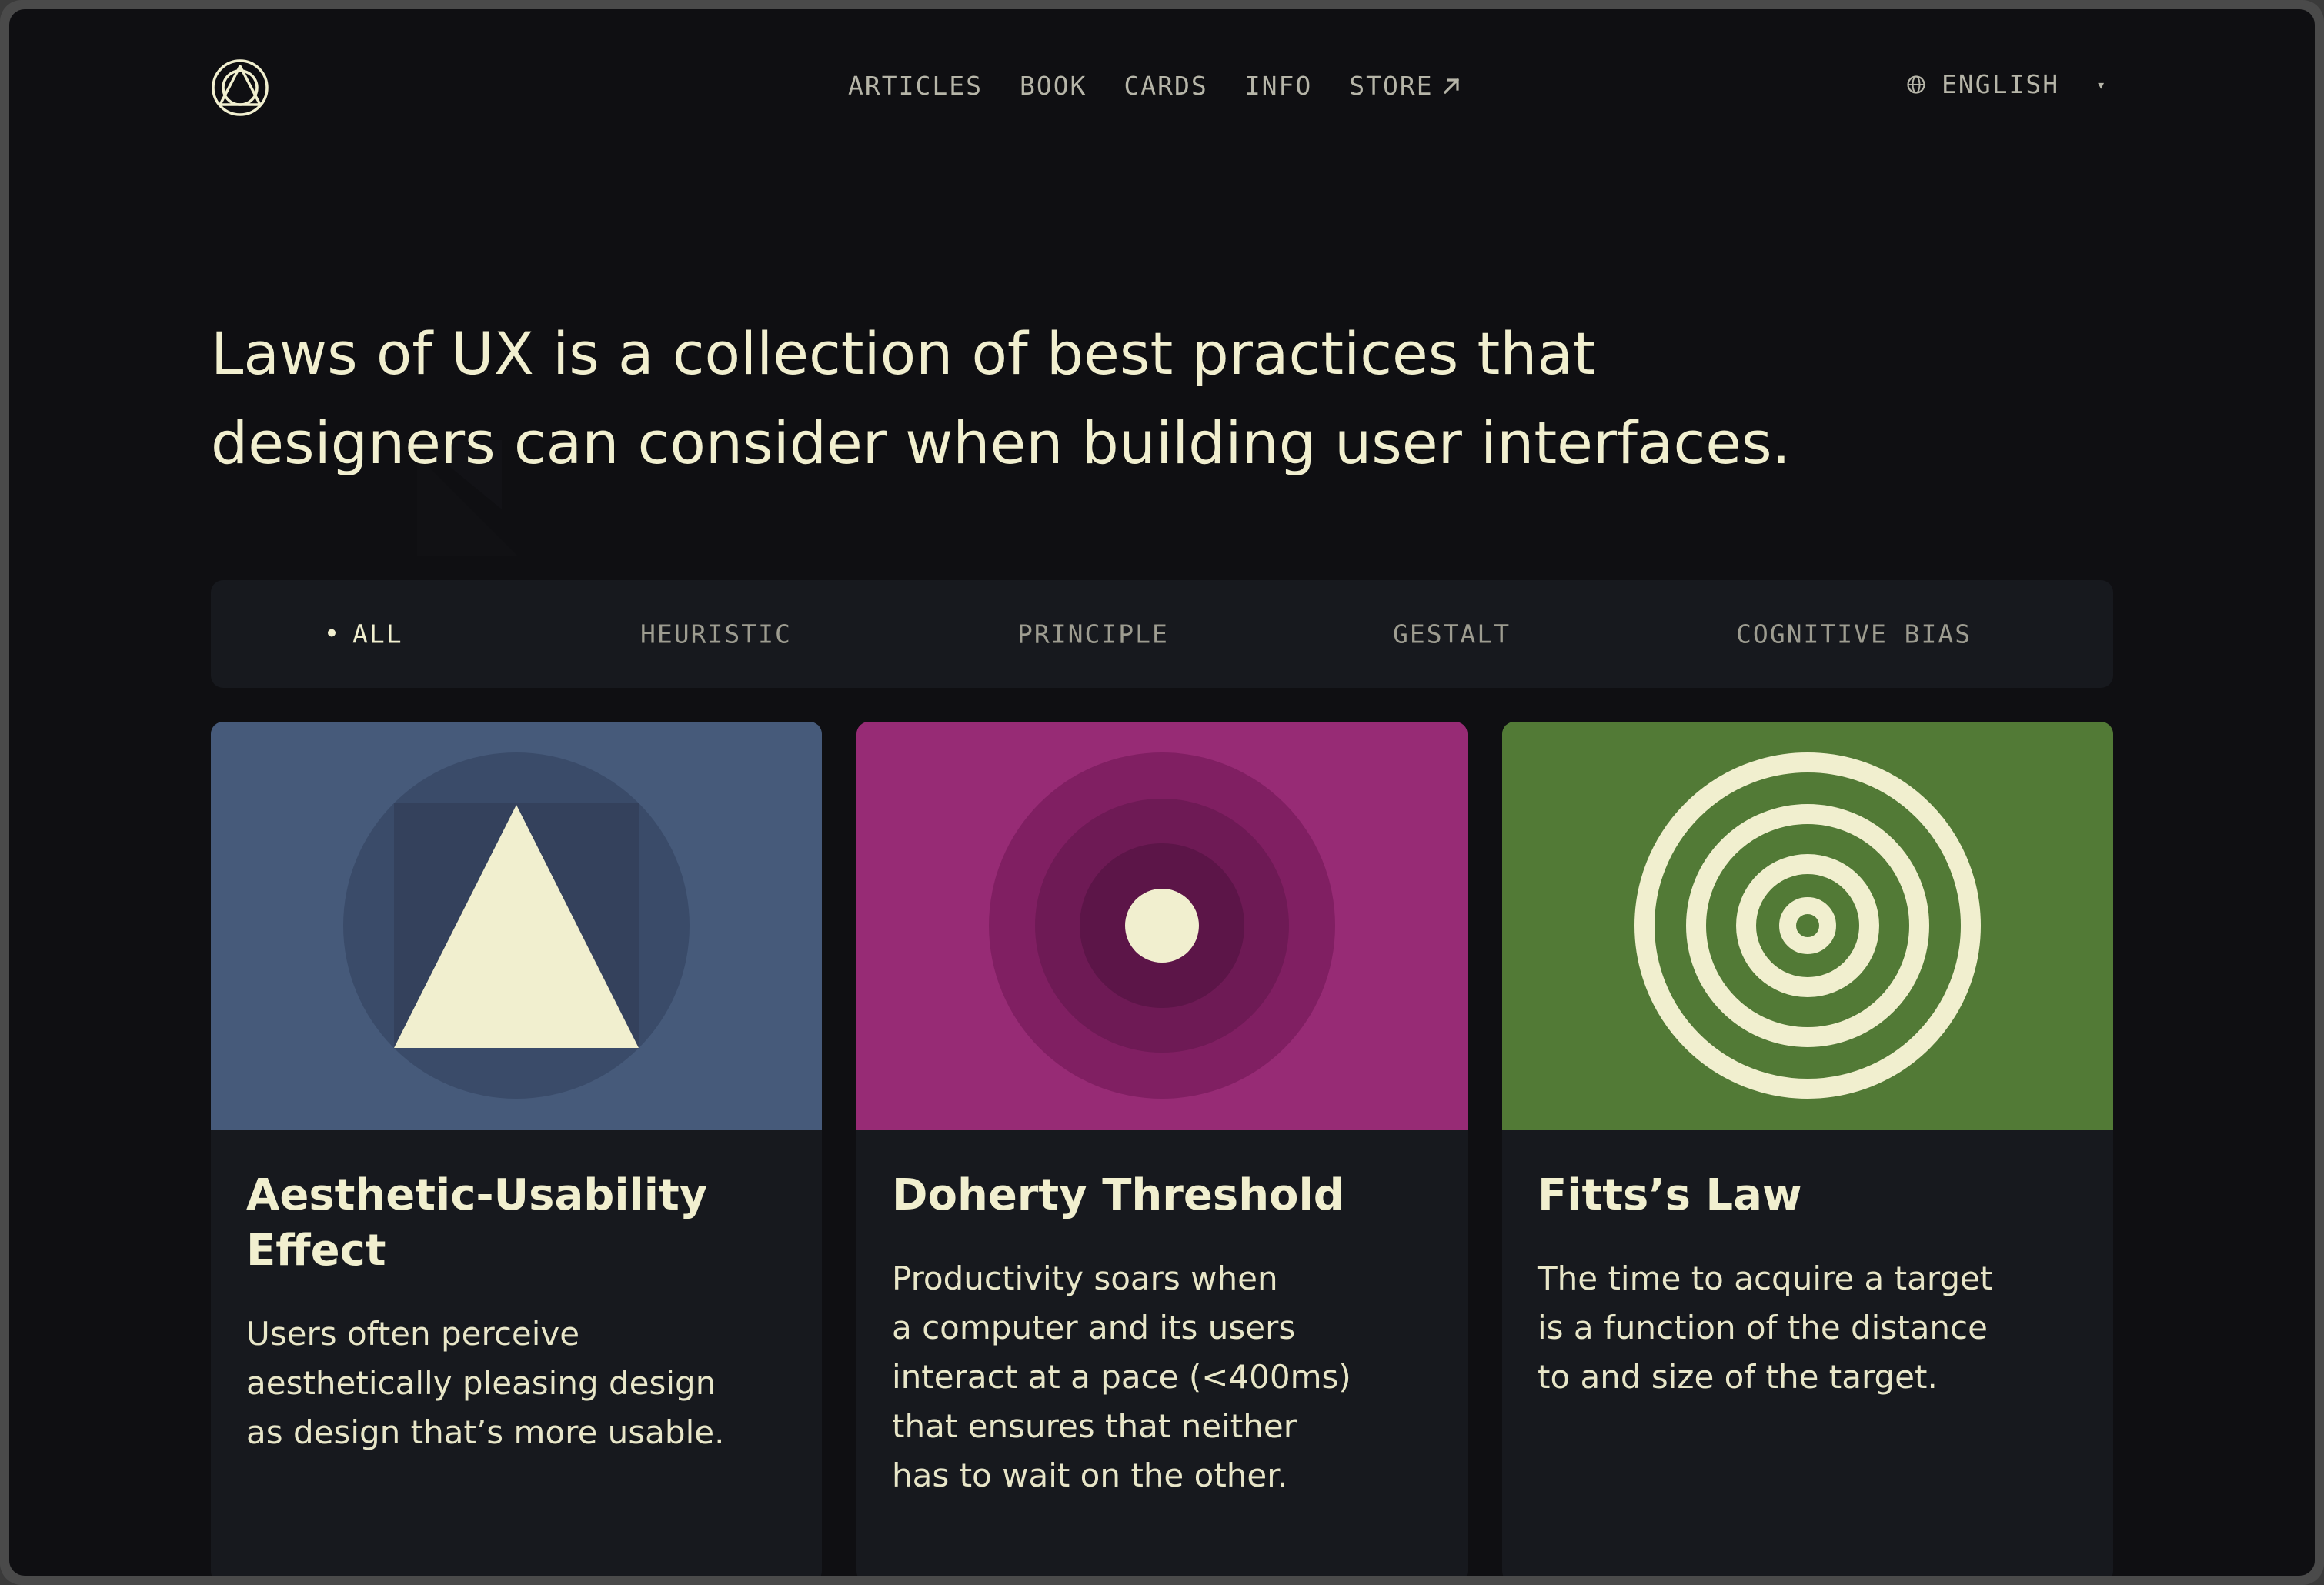 This screenshot has height=1585, width=2324. What do you see at coordinates (477, 1223) in the screenshot?
I see `card-title: Aesthetic-Usability Effect` at bounding box center [477, 1223].